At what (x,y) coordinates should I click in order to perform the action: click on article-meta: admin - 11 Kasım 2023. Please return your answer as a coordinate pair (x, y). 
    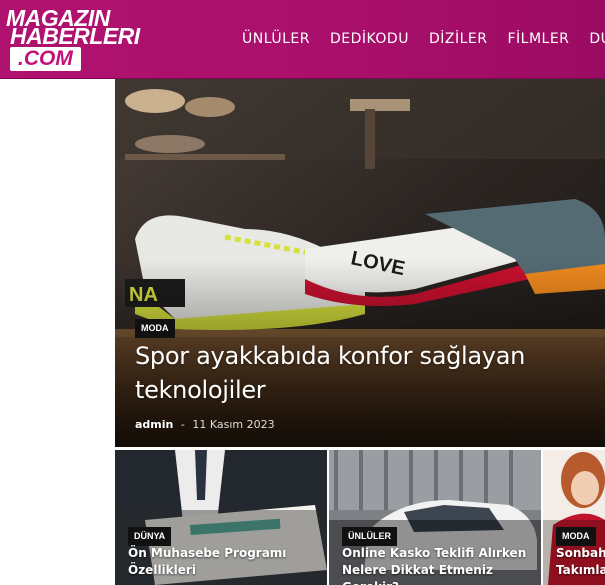
    Looking at the image, I should click on (205, 425).